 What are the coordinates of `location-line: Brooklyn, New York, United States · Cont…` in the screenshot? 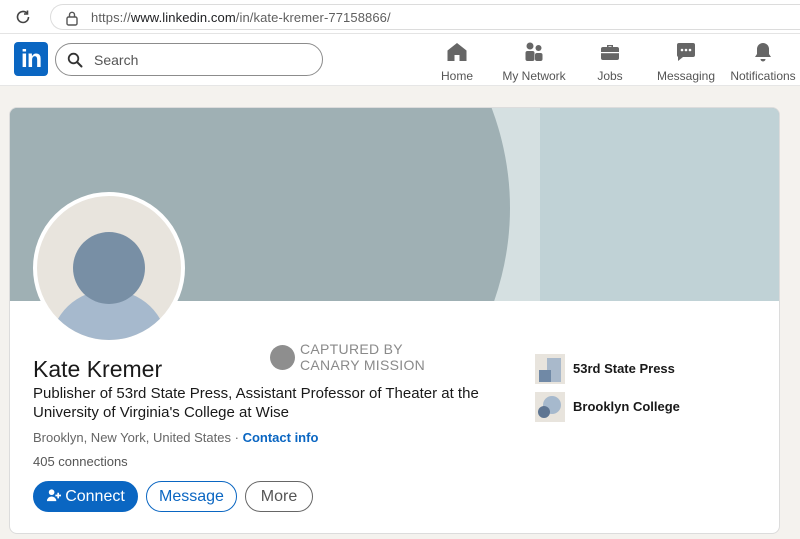 It's located at (175, 437).